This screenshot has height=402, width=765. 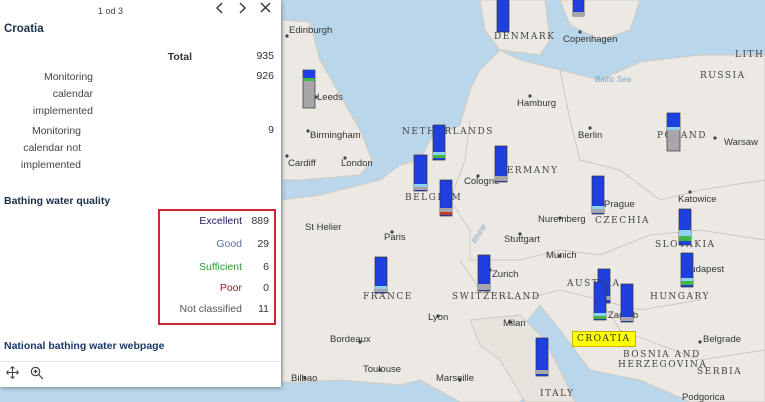 What do you see at coordinates (57, 201) in the screenshot?
I see `quality-heading: Bathing water quality` at bounding box center [57, 201].